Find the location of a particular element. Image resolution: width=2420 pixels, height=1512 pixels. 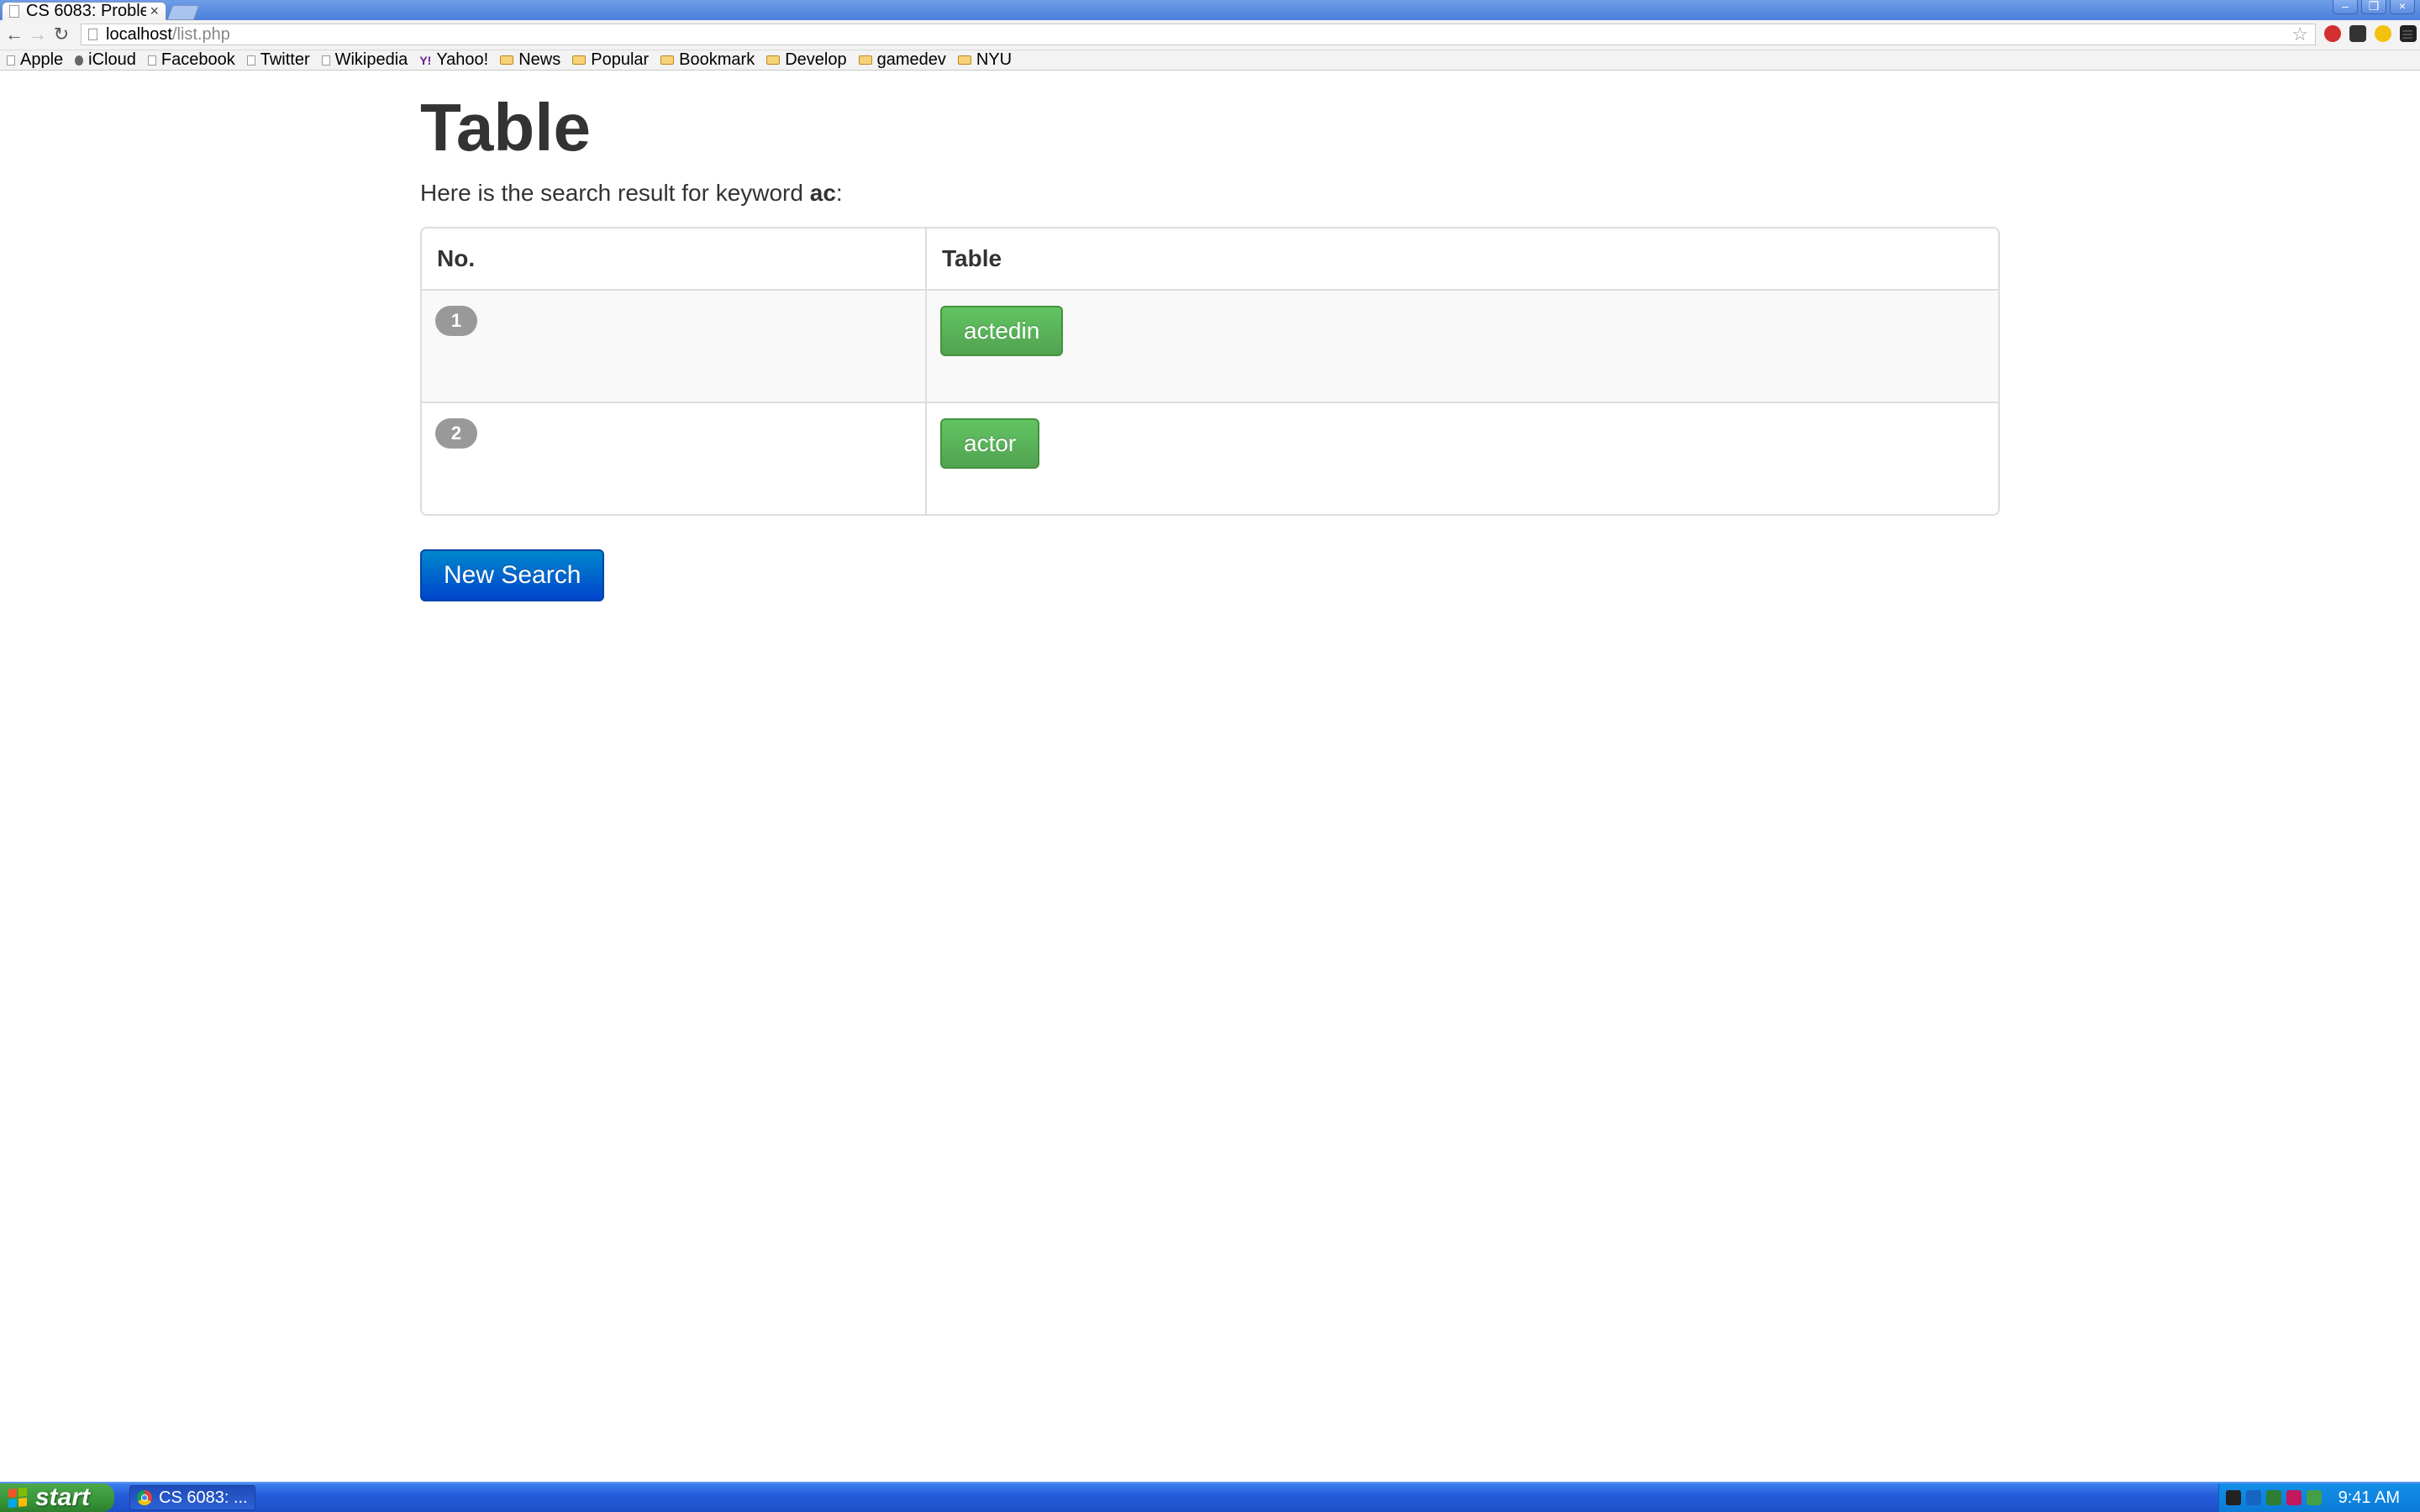

bookmark-item: NYU is located at coordinates (985, 60).